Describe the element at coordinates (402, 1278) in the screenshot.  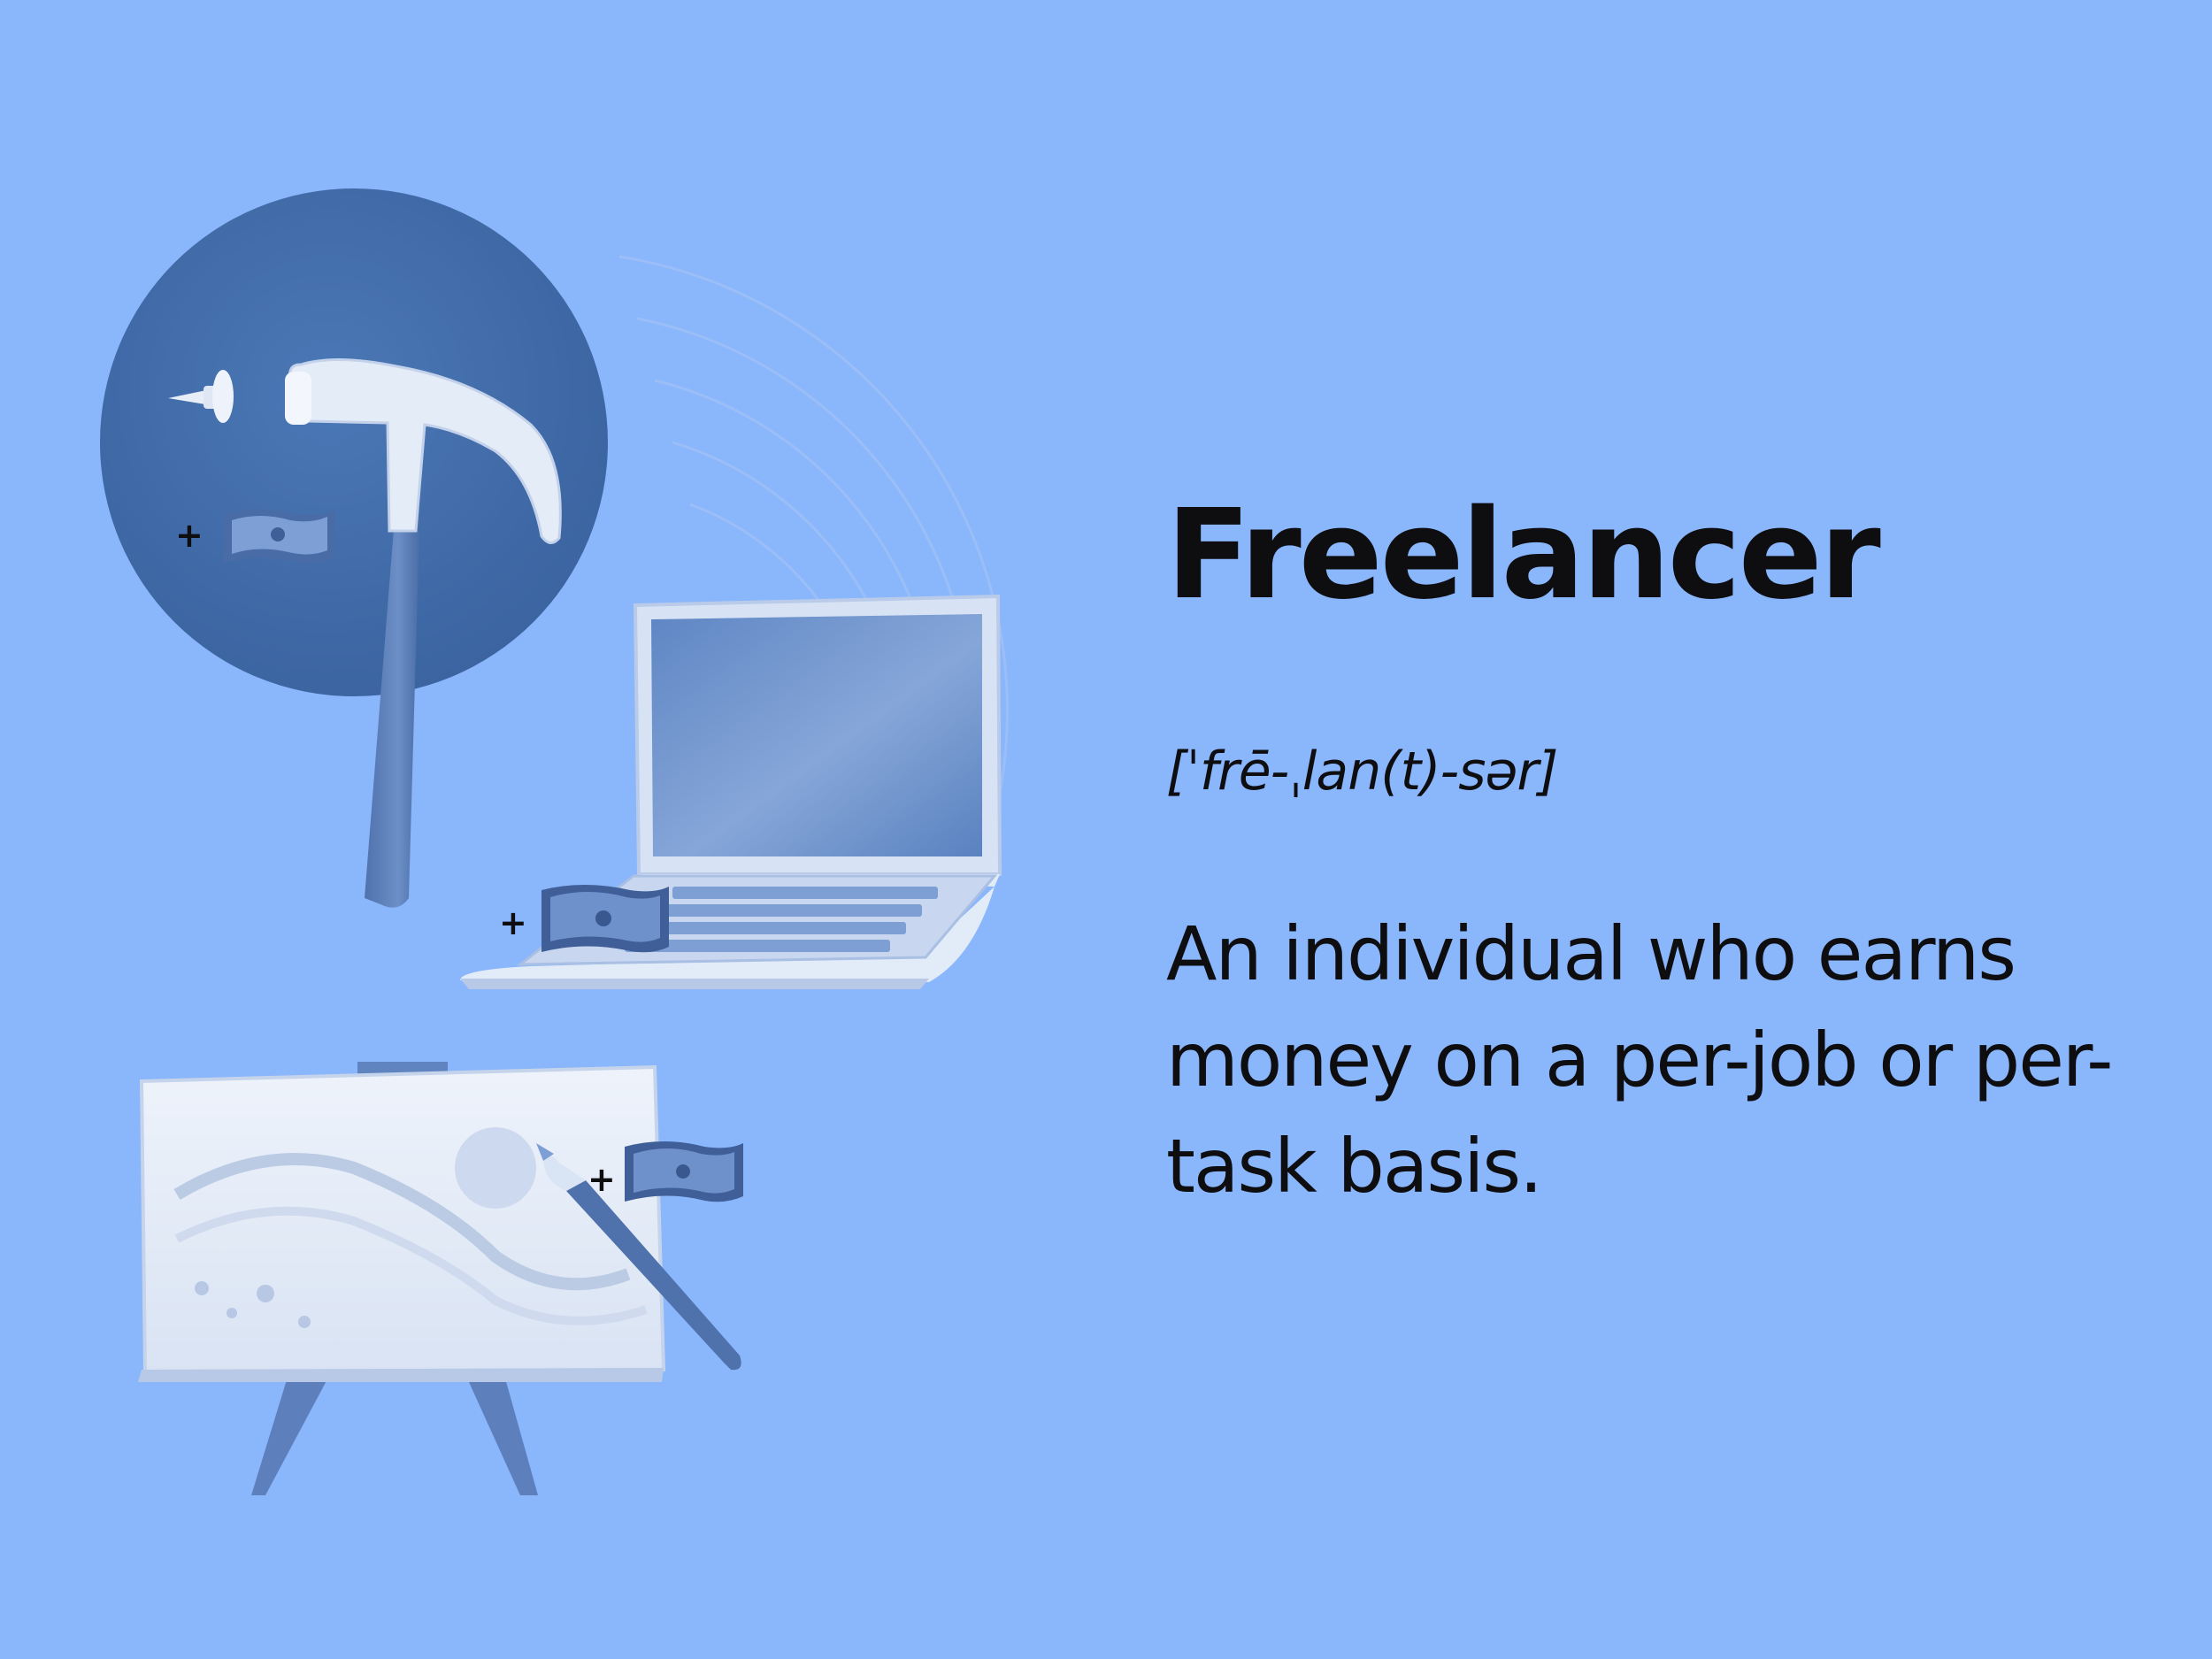
I see `canvas-easel-icon` at that location.